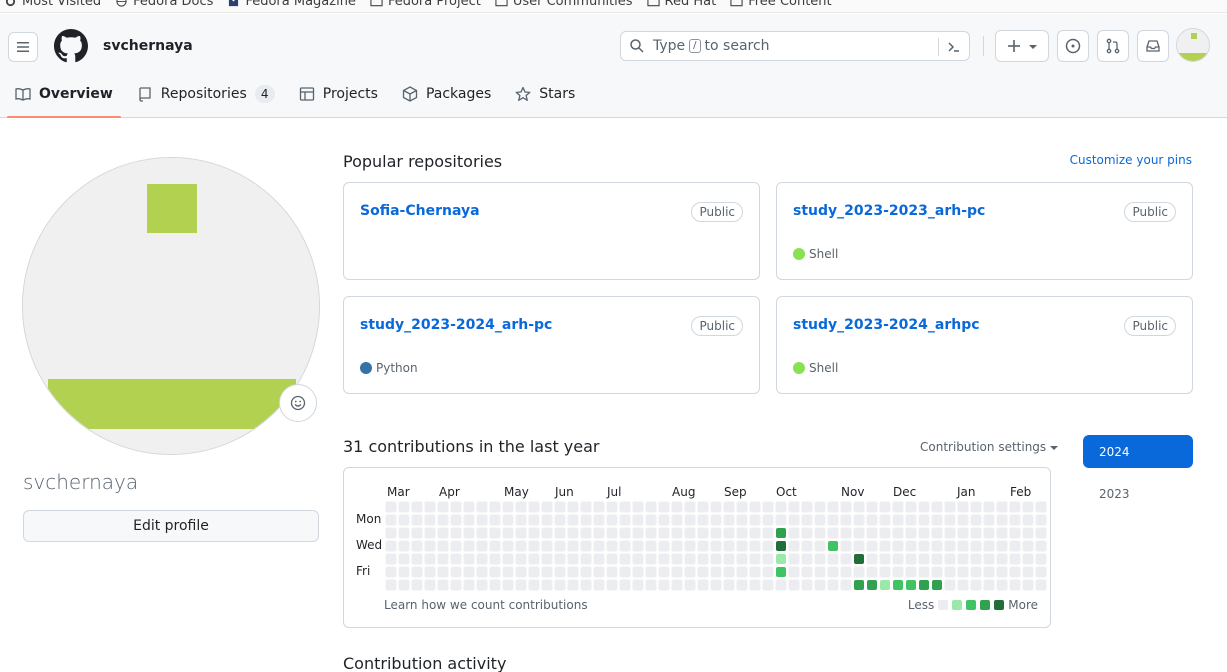  I want to click on tab-projects: Projects, so click(338, 94).